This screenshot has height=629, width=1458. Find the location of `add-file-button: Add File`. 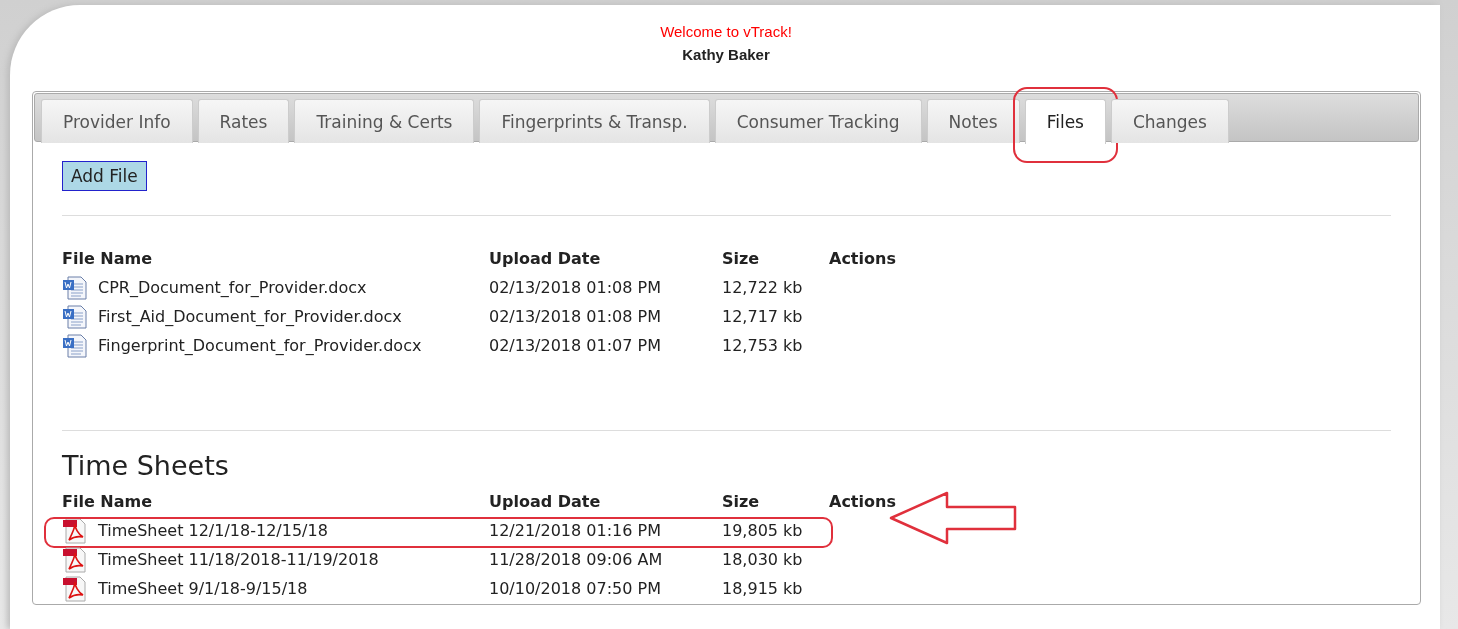

add-file-button: Add File is located at coordinates (104, 176).